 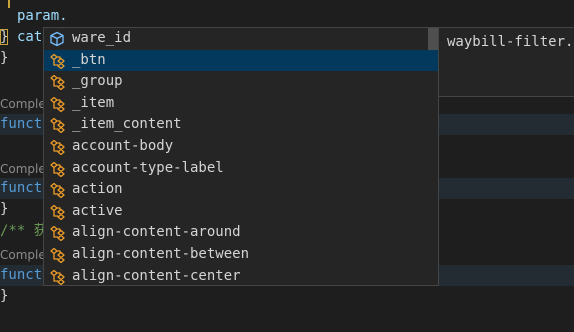 I want to click on suggest-item: _item_content, so click(x=241, y=125).